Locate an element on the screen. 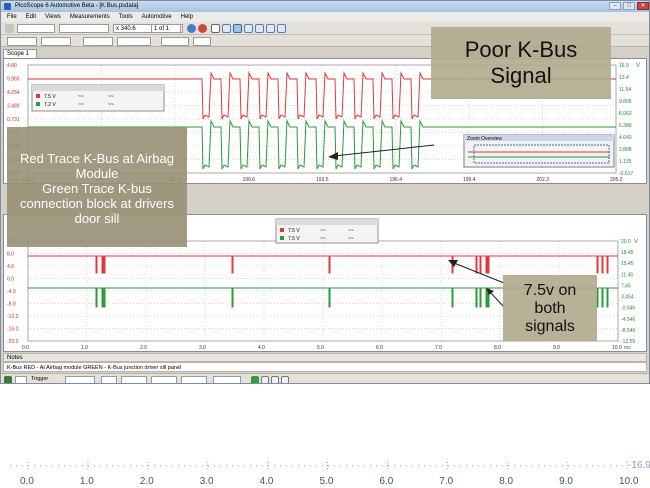  undo-zoom-icon is located at coordinates (281, 28).